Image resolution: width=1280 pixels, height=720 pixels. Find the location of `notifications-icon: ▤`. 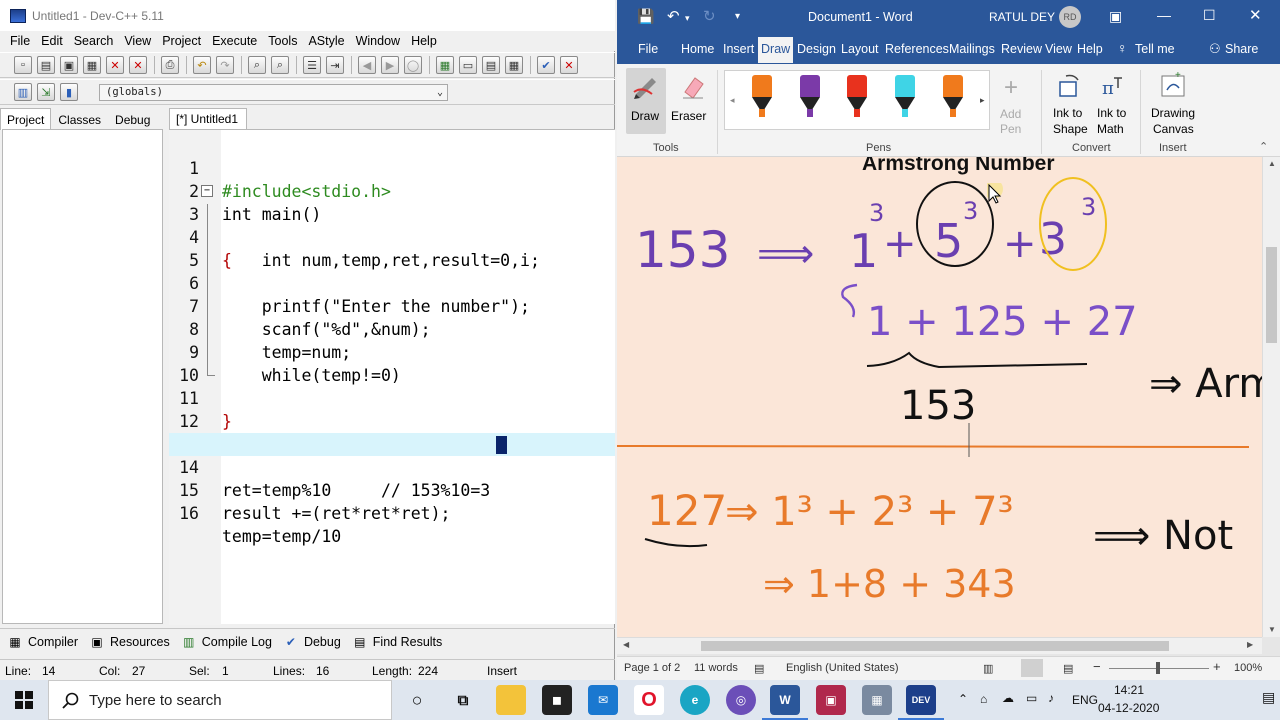

notifications-icon: ▤ is located at coordinates (1268, 697).